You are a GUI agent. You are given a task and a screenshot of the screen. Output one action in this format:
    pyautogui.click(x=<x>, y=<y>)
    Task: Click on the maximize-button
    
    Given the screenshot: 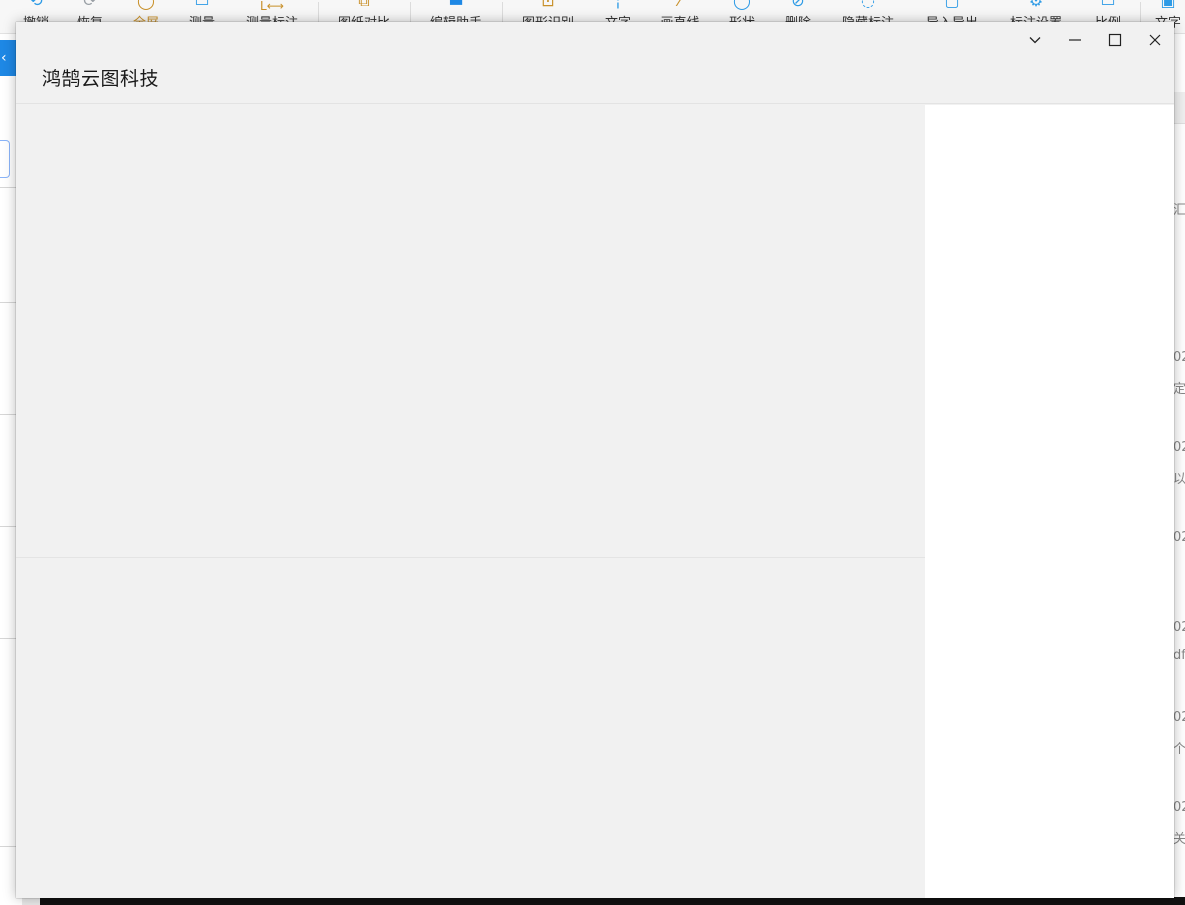 What is the action you would take?
    pyautogui.click(x=1115, y=40)
    